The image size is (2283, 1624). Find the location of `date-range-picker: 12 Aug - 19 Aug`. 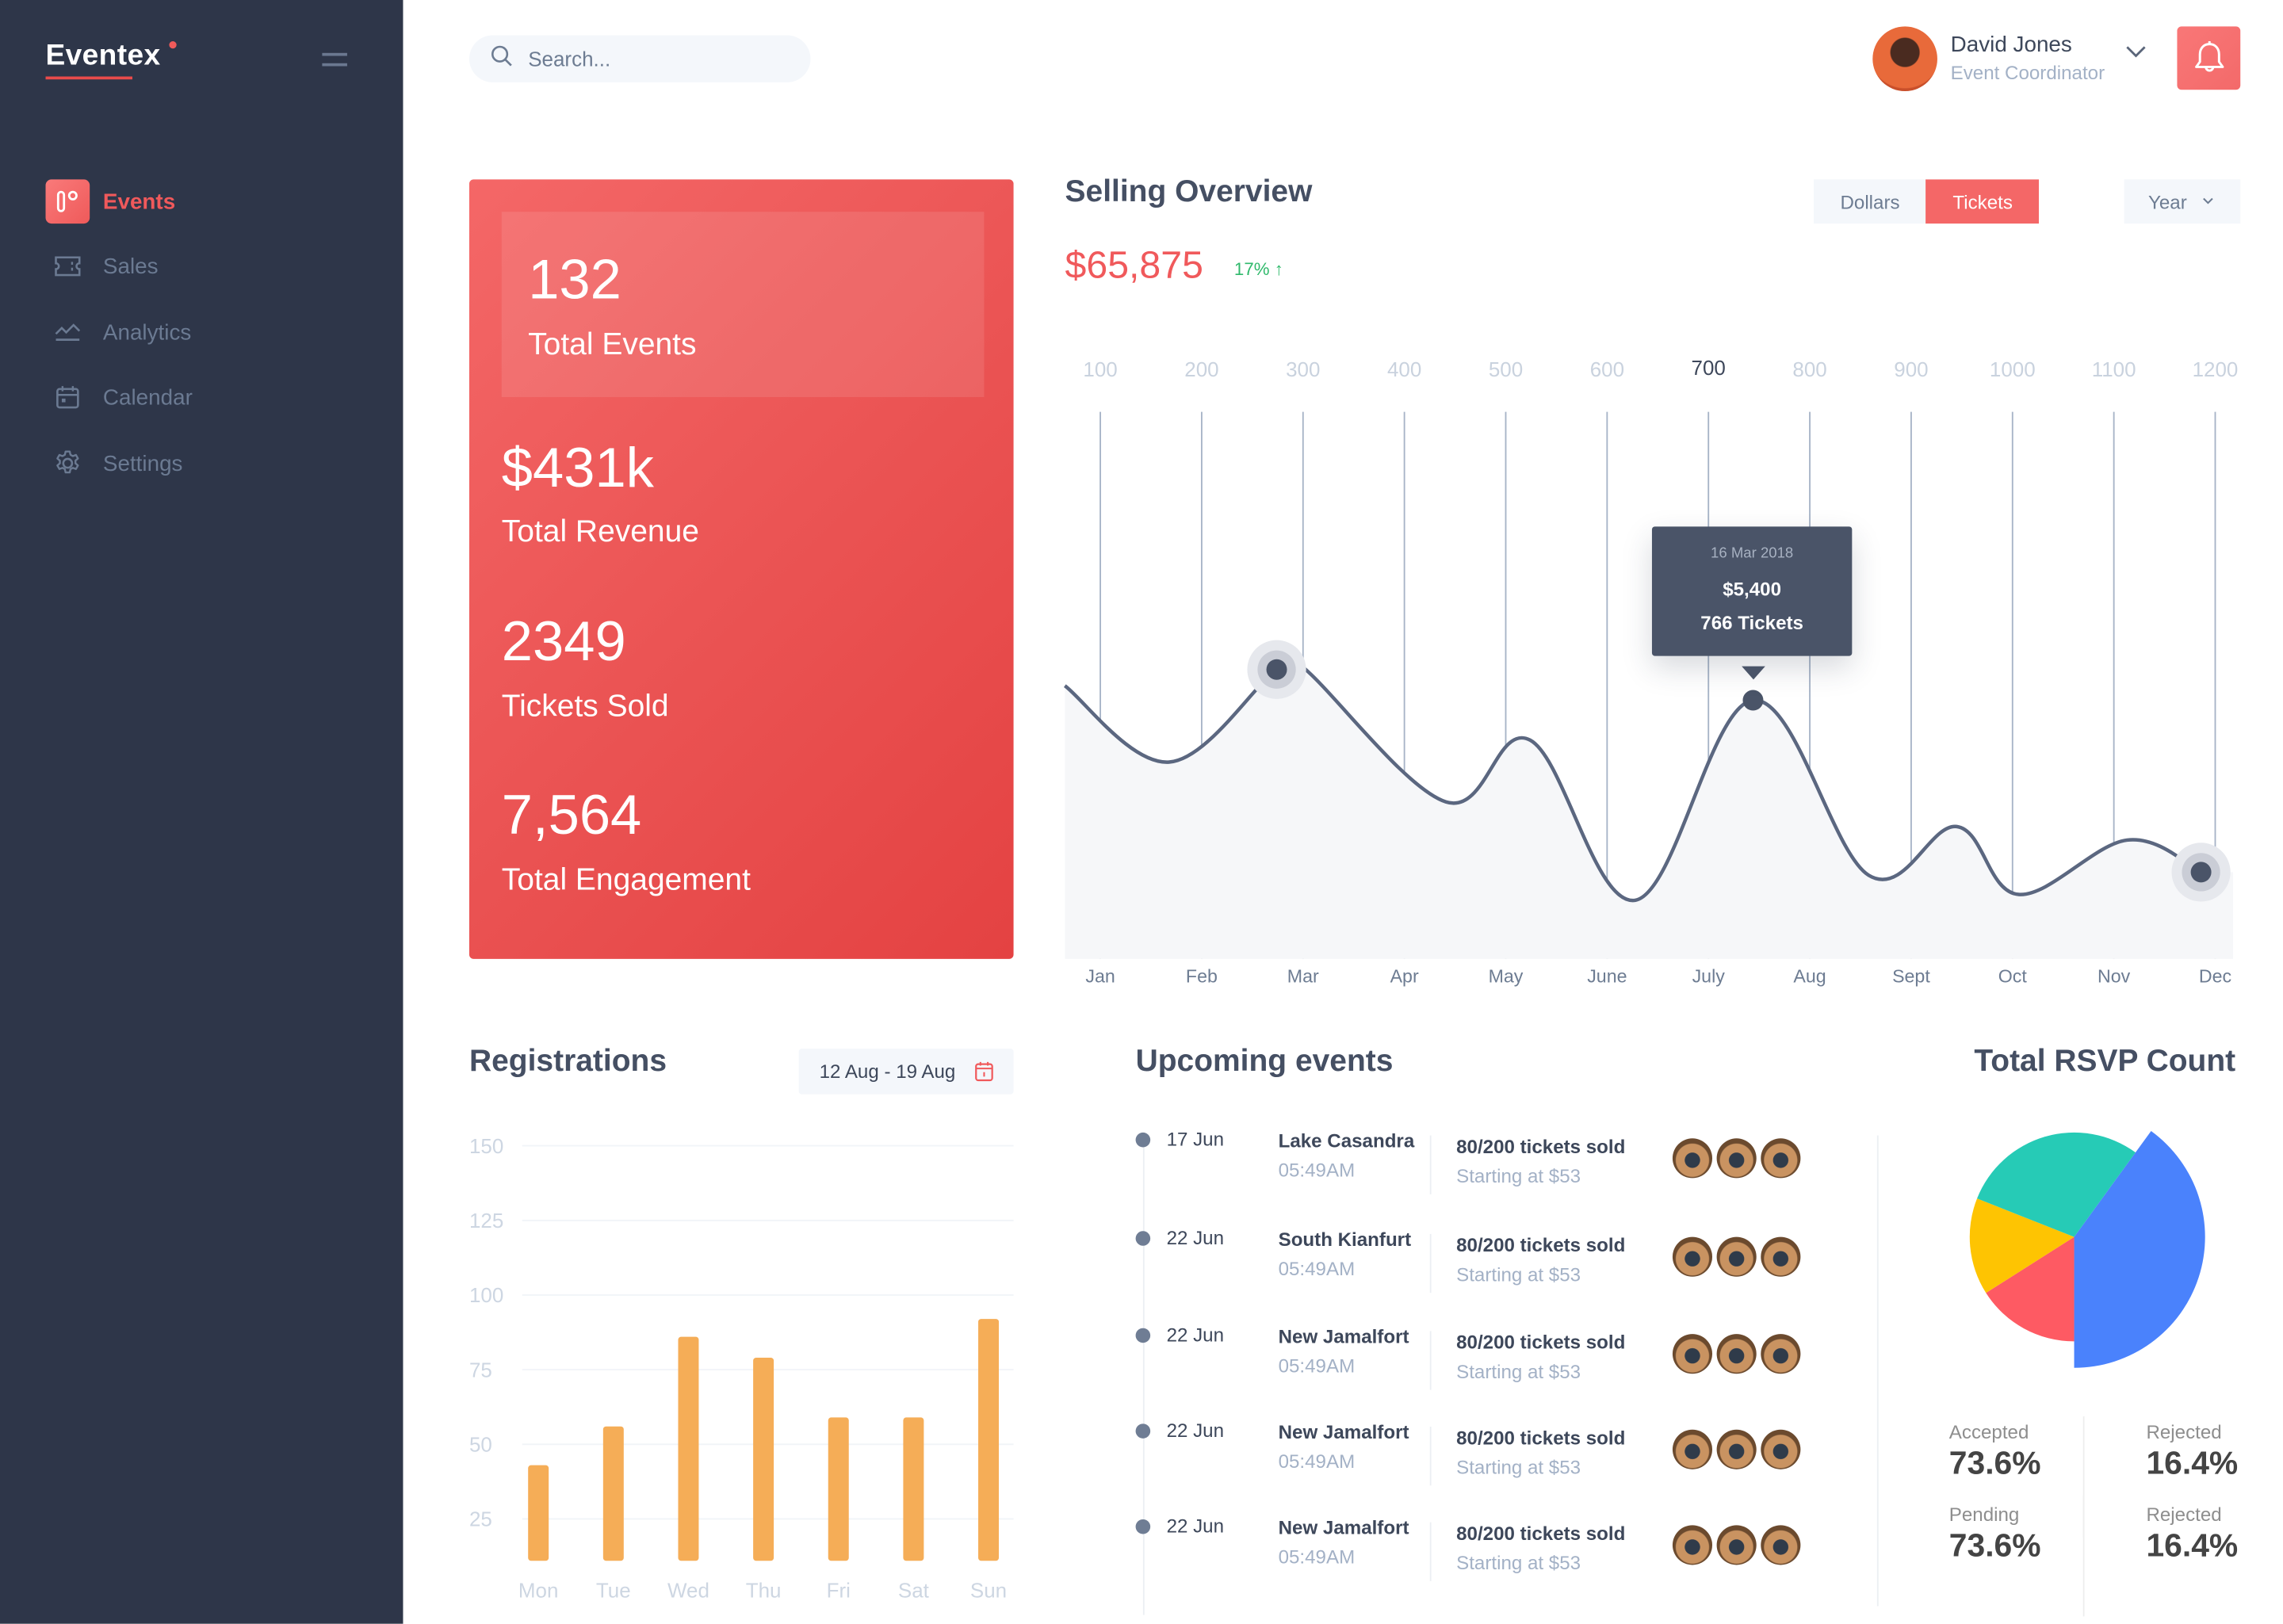

date-range-picker: 12 Aug - 19 Aug is located at coordinates (906, 1072).